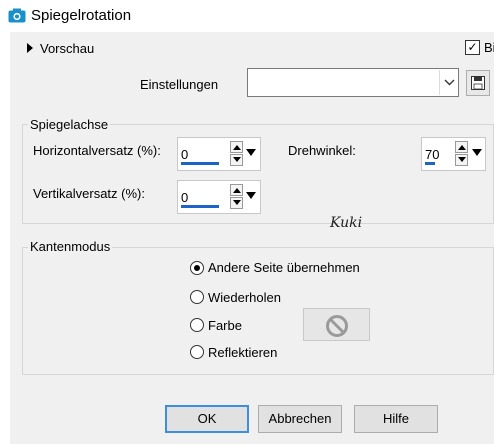  I want to click on horizontal-offset-decrement, so click(236, 160).